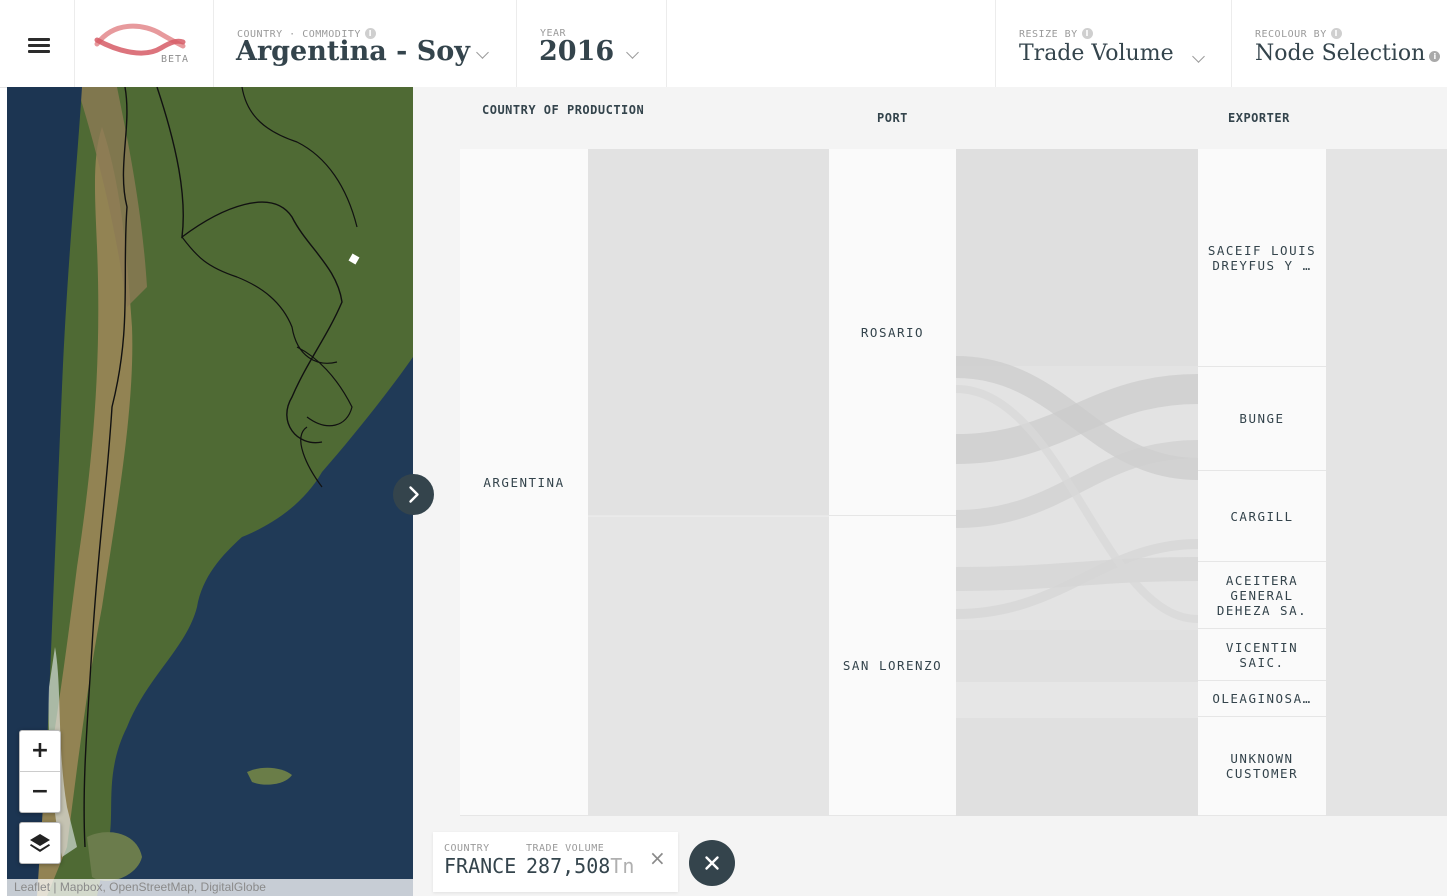  What do you see at coordinates (1077, 767) in the screenshot?
I see `flow-san-lorenzo-unknown` at bounding box center [1077, 767].